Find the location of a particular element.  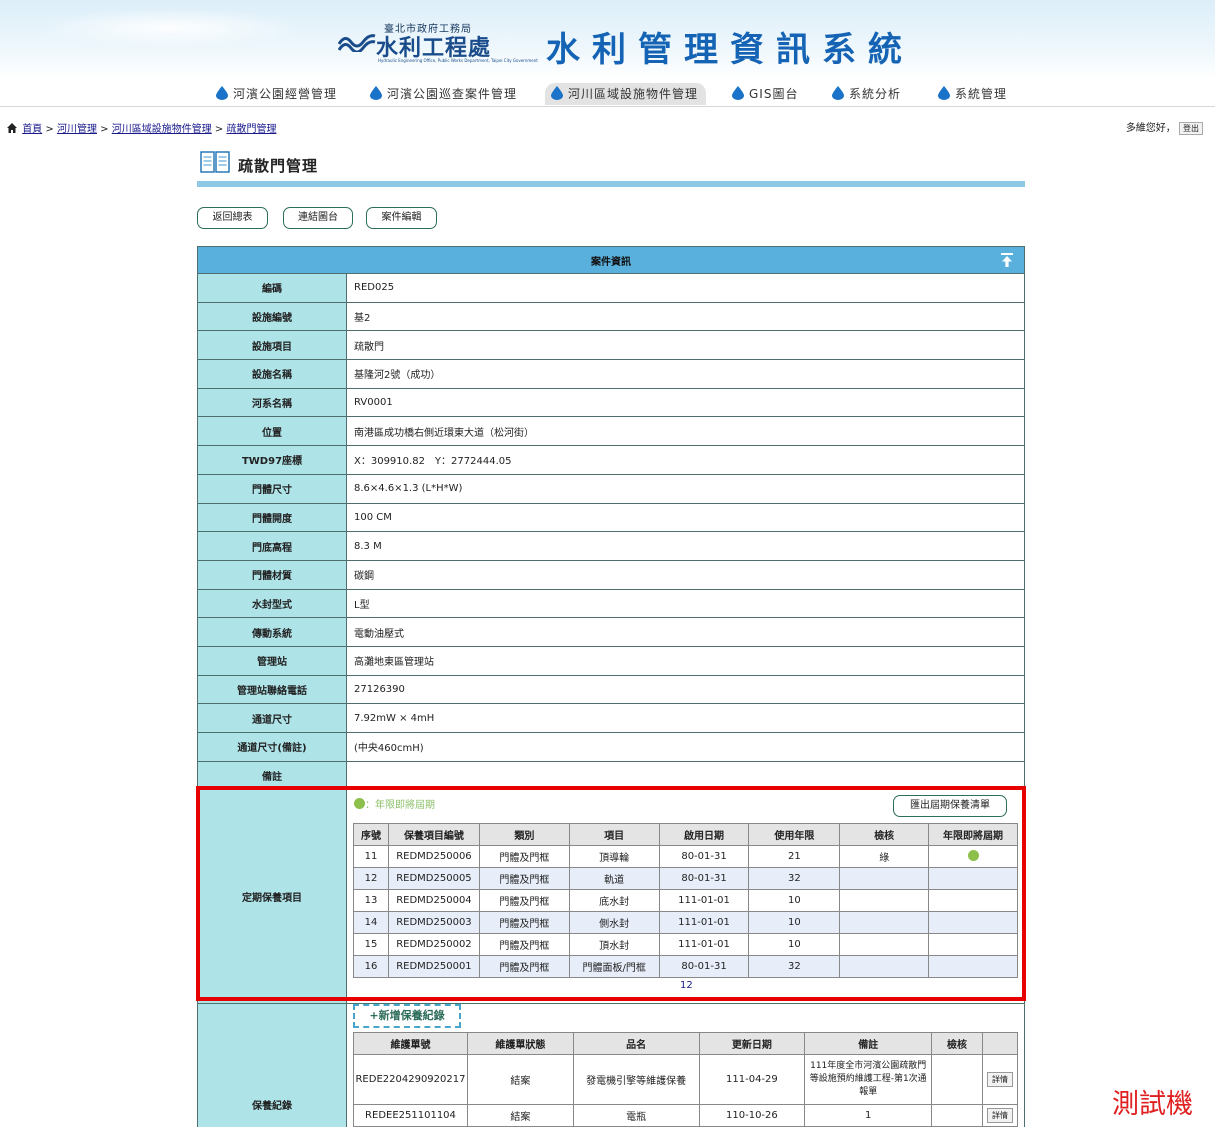

info-value: 7.92mW × 4mH is located at coordinates (685, 718).